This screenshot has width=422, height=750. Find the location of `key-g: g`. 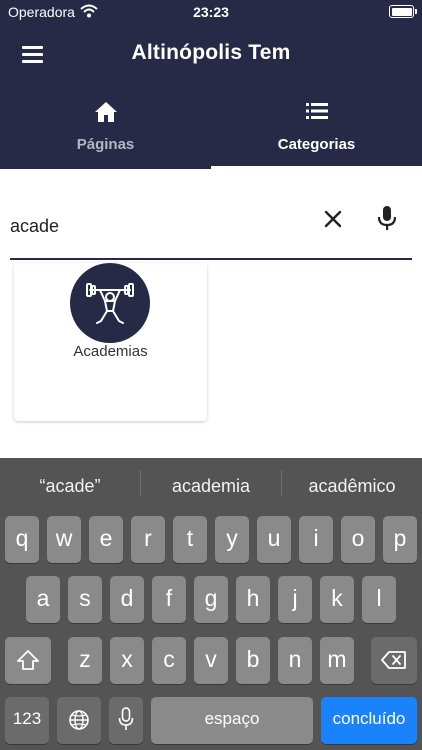

key-g: g is located at coordinates (211, 599).